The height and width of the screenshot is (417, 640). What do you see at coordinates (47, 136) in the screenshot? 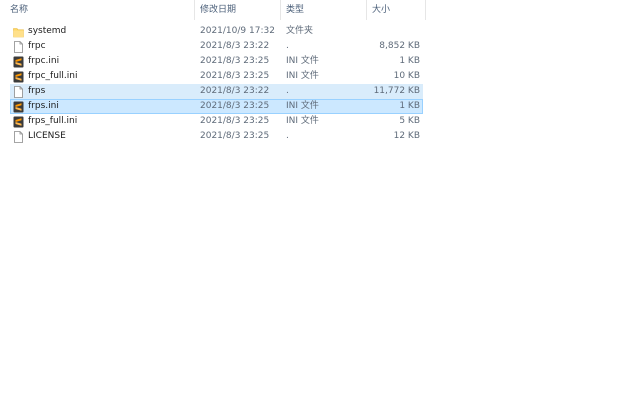
I see `file-name: LICENSE` at bounding box center [47, 136].